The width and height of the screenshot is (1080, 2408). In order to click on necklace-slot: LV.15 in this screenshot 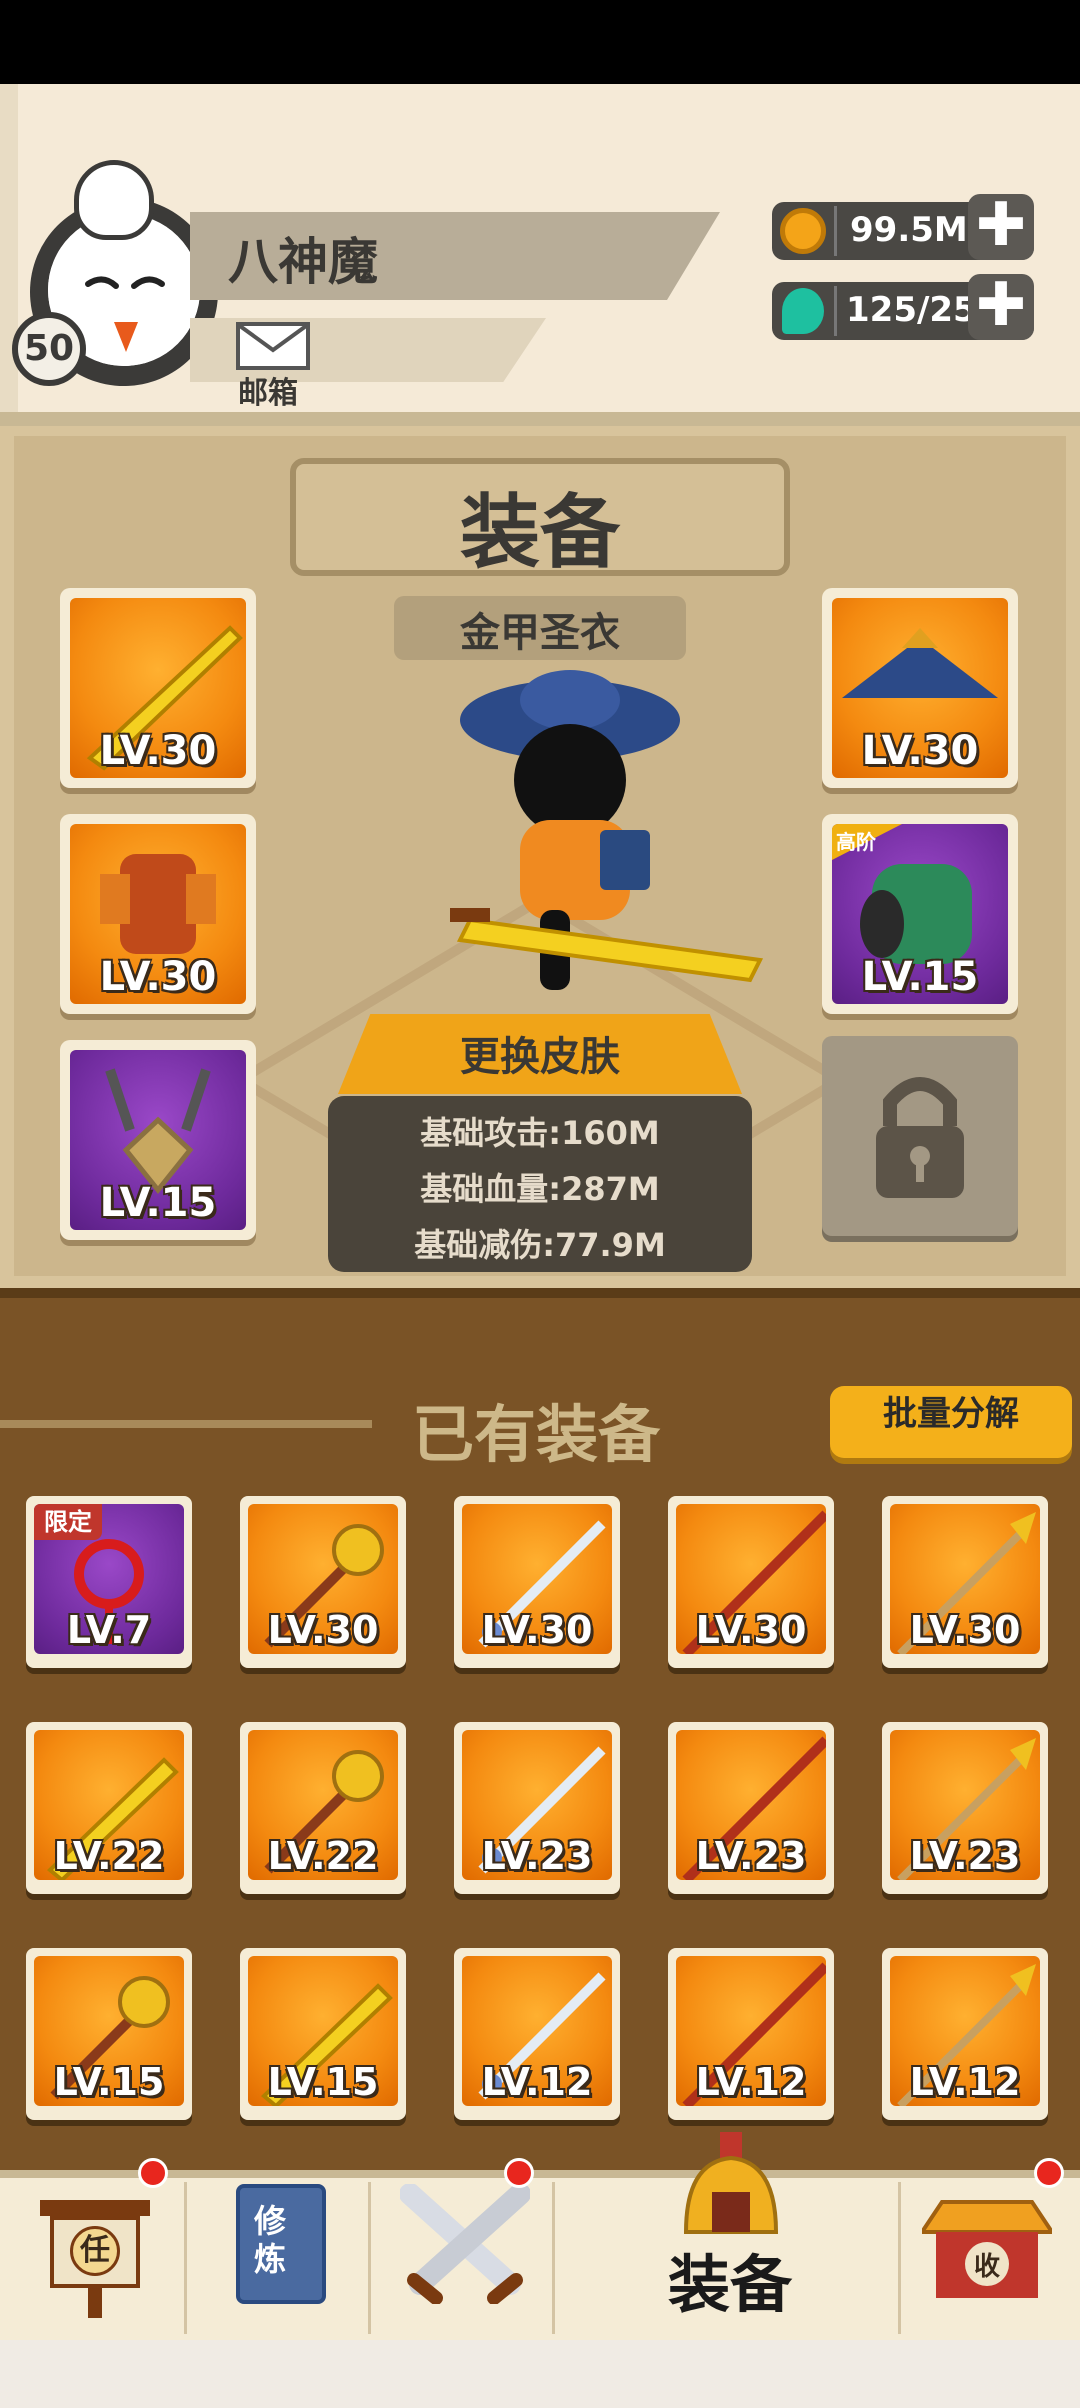, I will do `click(158, 1140)`.